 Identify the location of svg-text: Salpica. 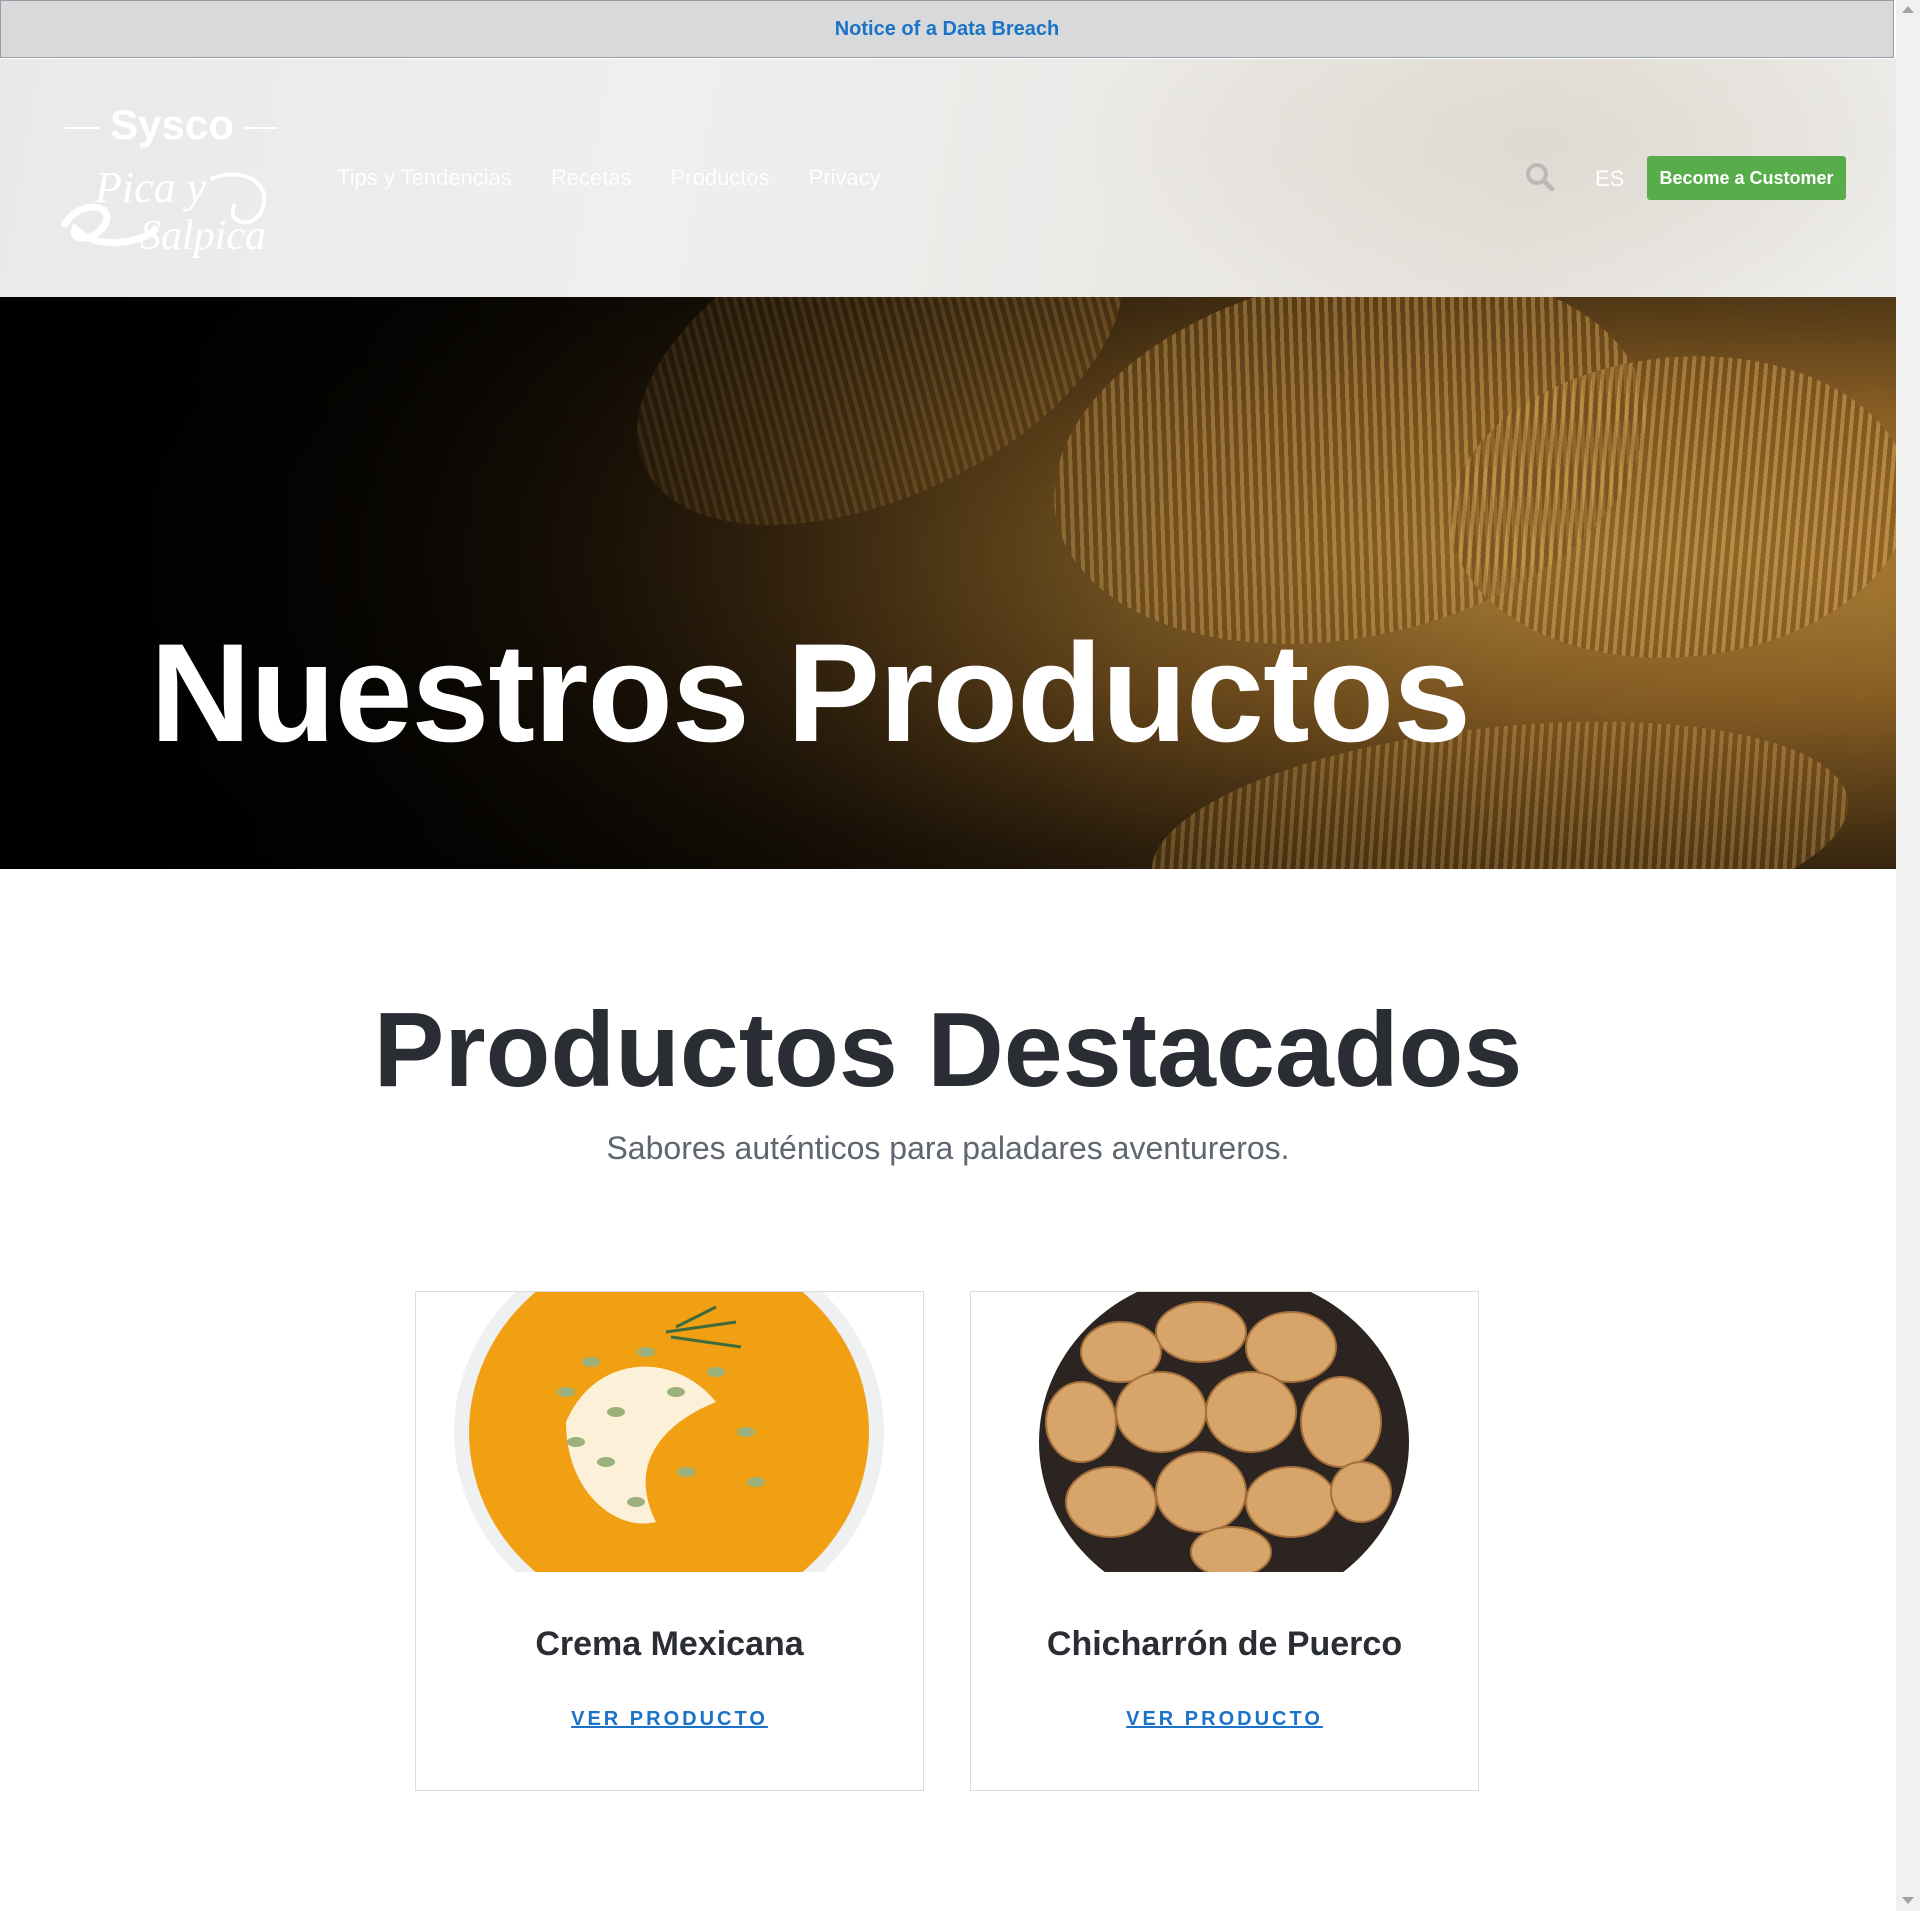
(203, 236).